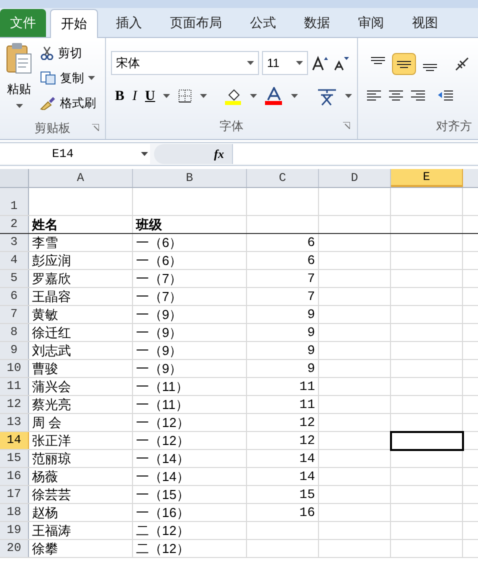 The image size is (478, 563). What do you see at coordinates (81, 224) in the screenshot?
I see `table-cell: 姓名` at bounding box center [81, 224].